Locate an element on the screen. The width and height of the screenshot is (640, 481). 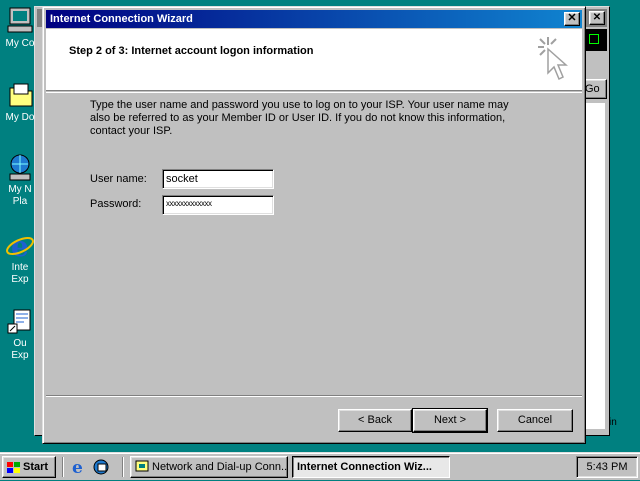
outlook-quicklaunch-icon is located at coordinates (101, 467).